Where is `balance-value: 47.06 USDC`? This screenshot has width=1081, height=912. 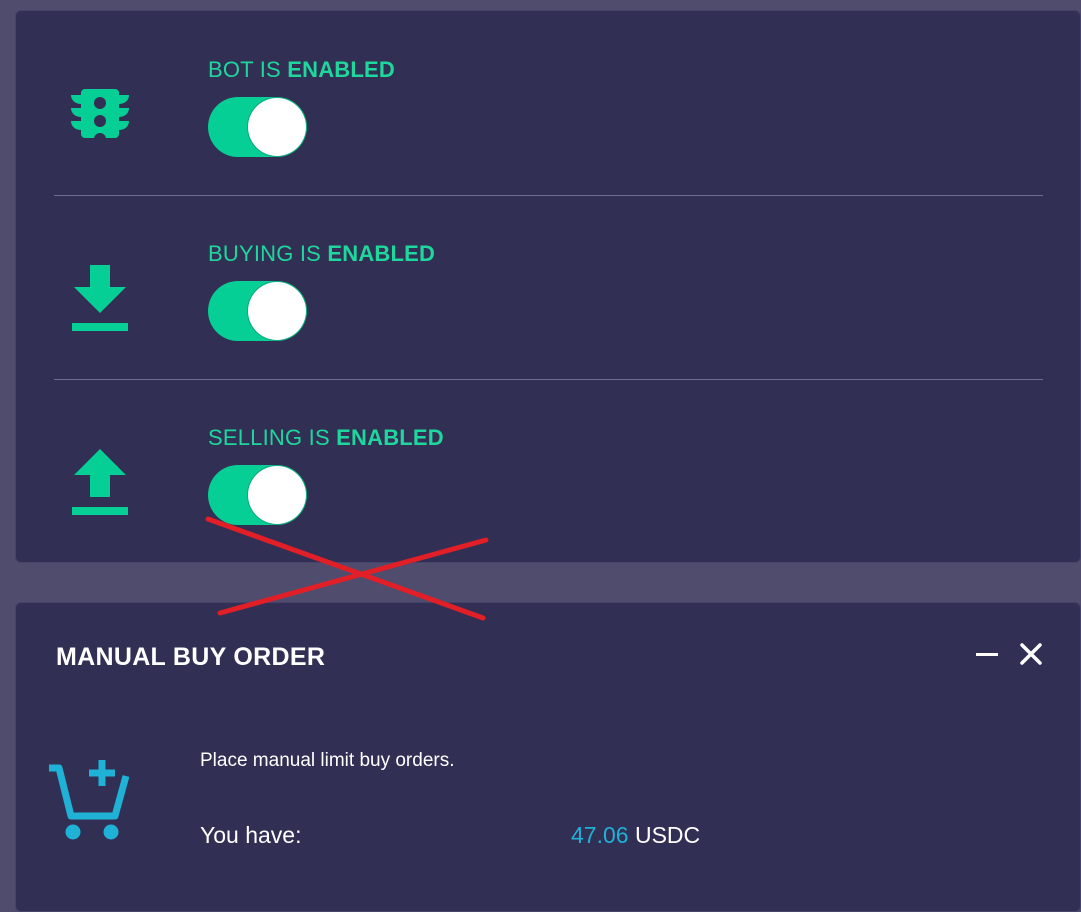 balance-value: 47.06 USDC is located at coordinates (635, 835).